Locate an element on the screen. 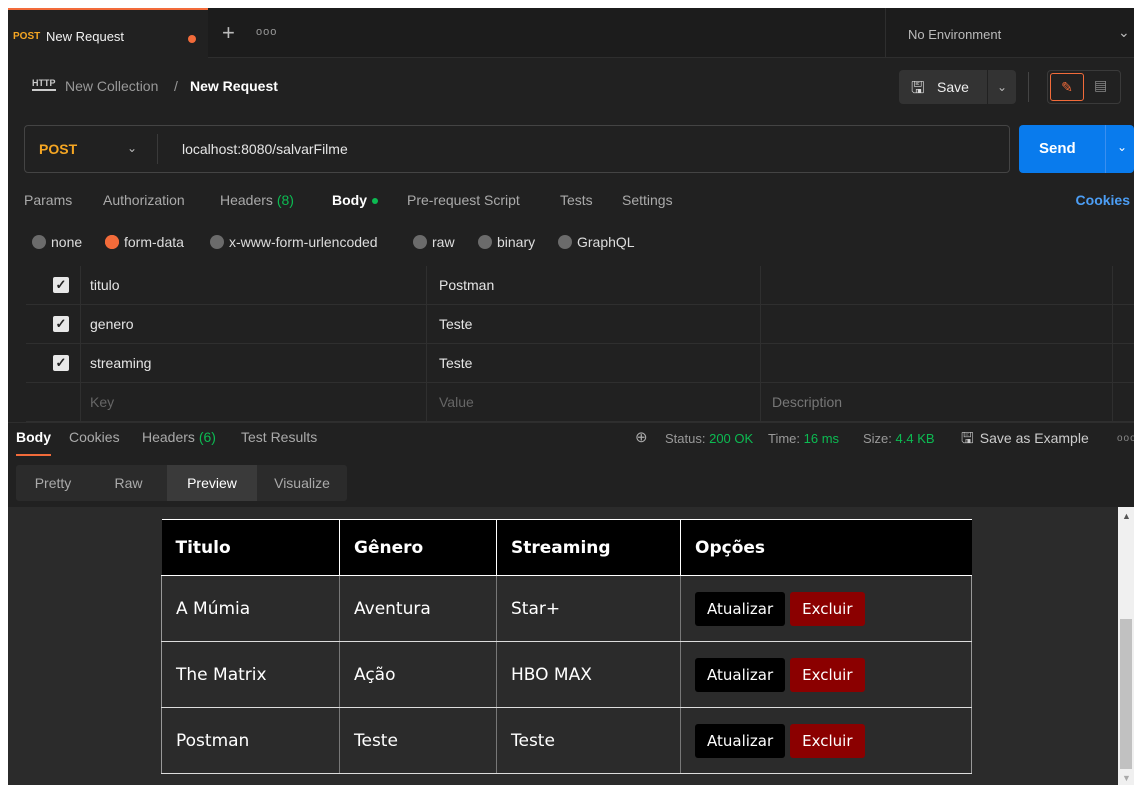  tab-name: New Request is located at coordinates (85, 36).